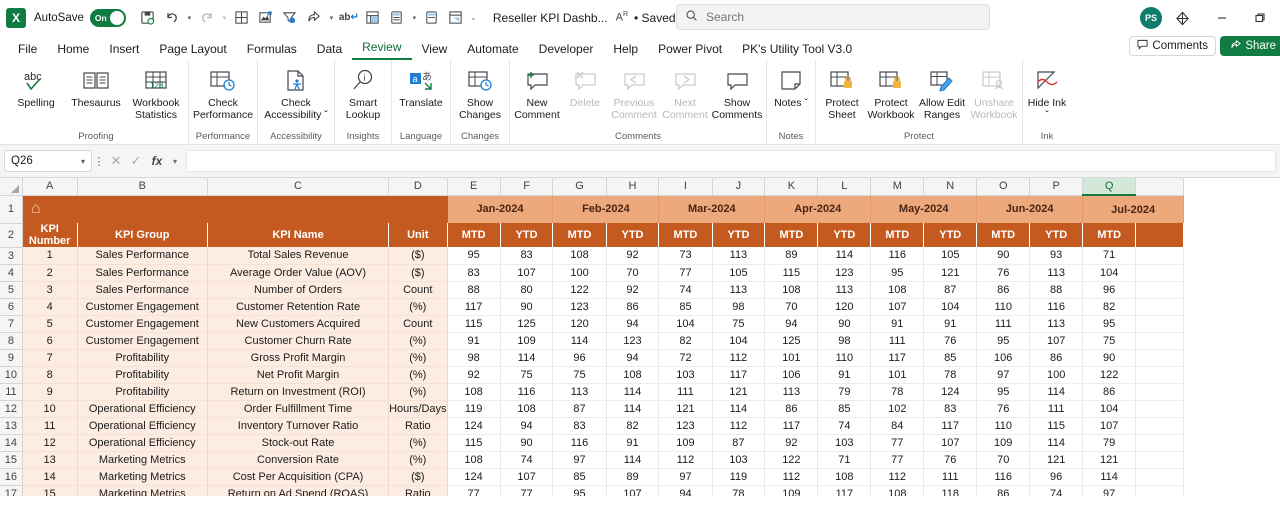 Image resolution: width=1280 pixels, height=513 pixels. I want to click on cell-value: 83, so click(527, 256).